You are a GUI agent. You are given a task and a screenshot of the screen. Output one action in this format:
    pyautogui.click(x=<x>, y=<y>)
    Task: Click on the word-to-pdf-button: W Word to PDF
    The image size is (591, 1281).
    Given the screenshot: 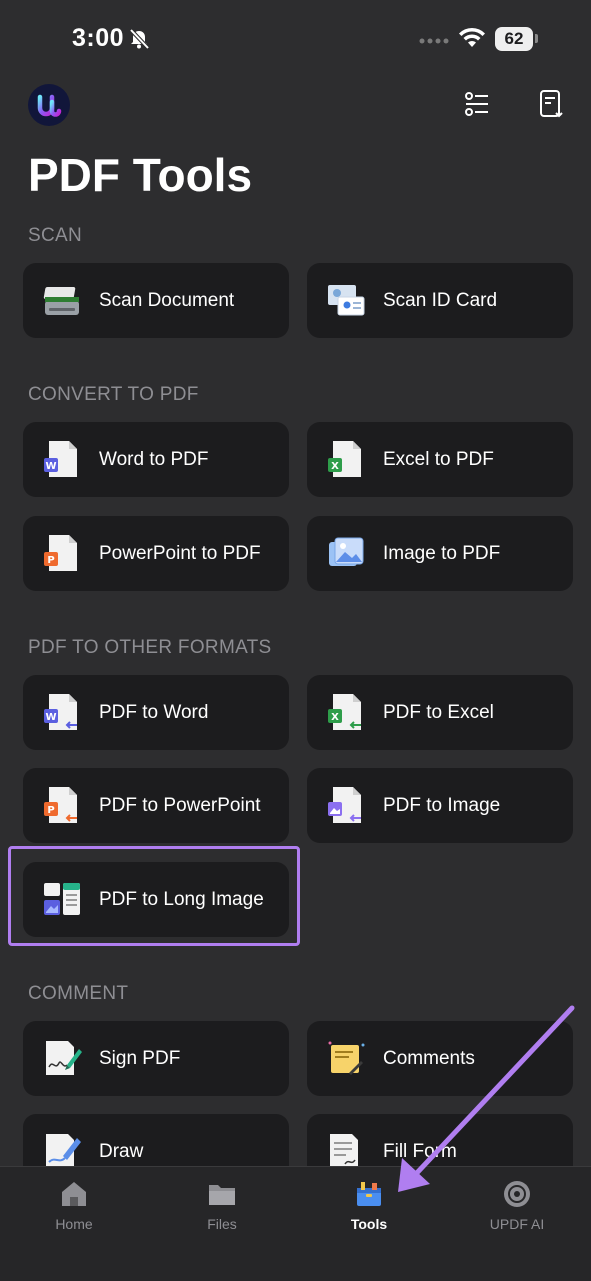 What is the action you would take?
    pyautogui.click(x=156, y=459)
    